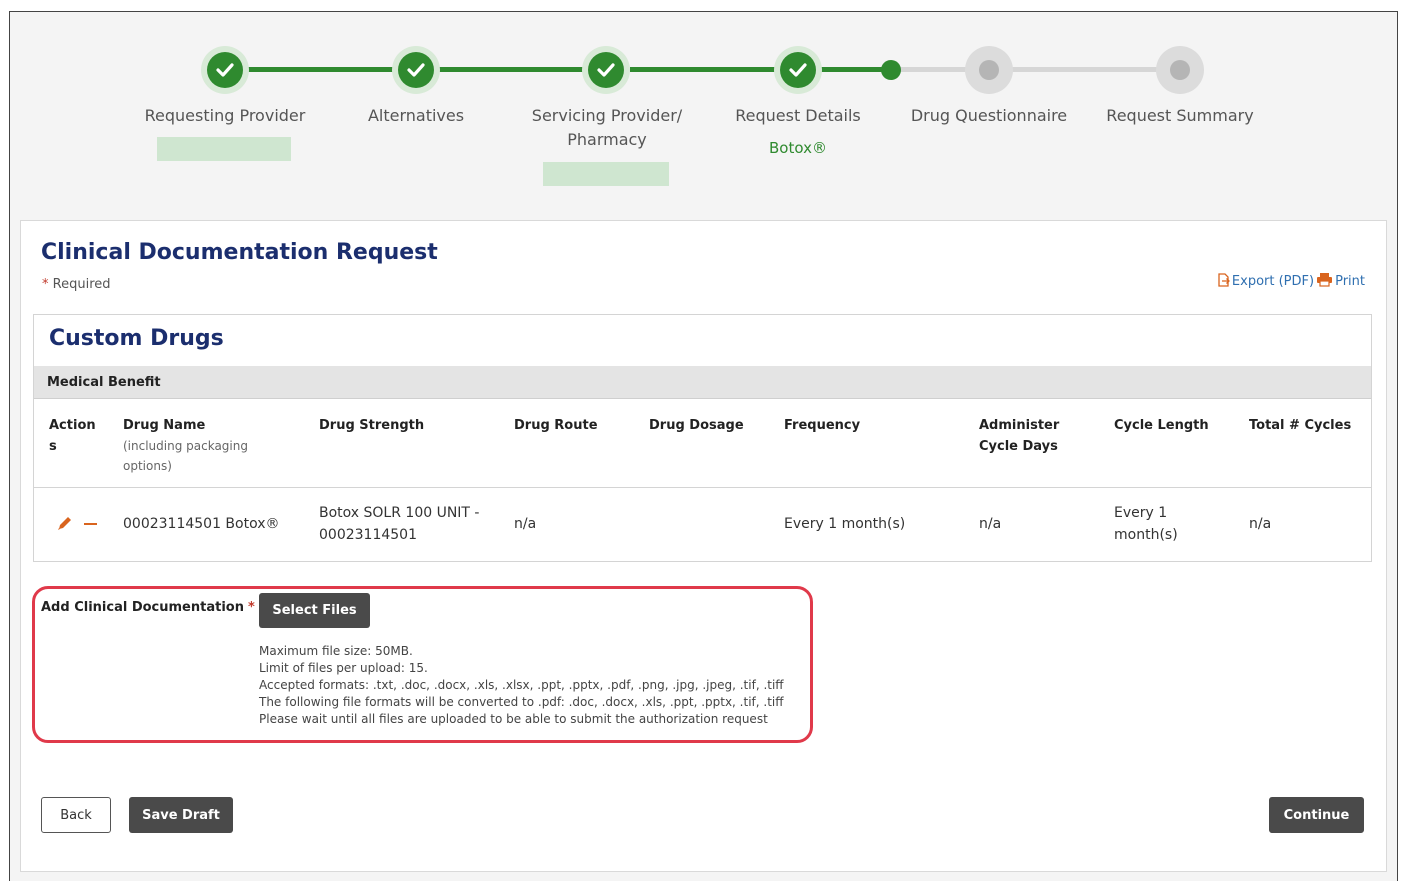 The width and height of the screenshot is (1401, 881). I want to click on column-header-line: s, so click(53, 446).